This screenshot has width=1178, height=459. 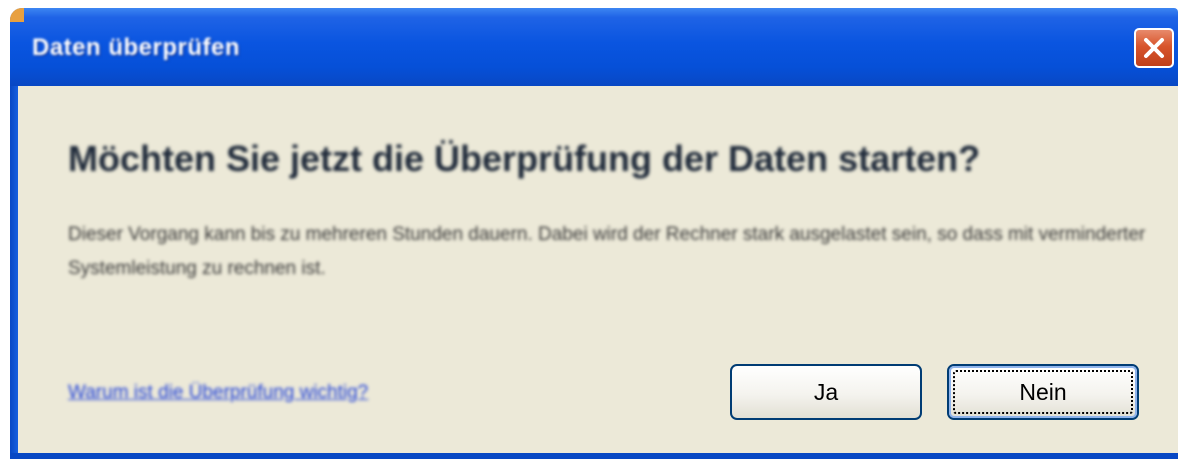 I want to click on yes-button-label: Ja, so click(x=826, y=391).